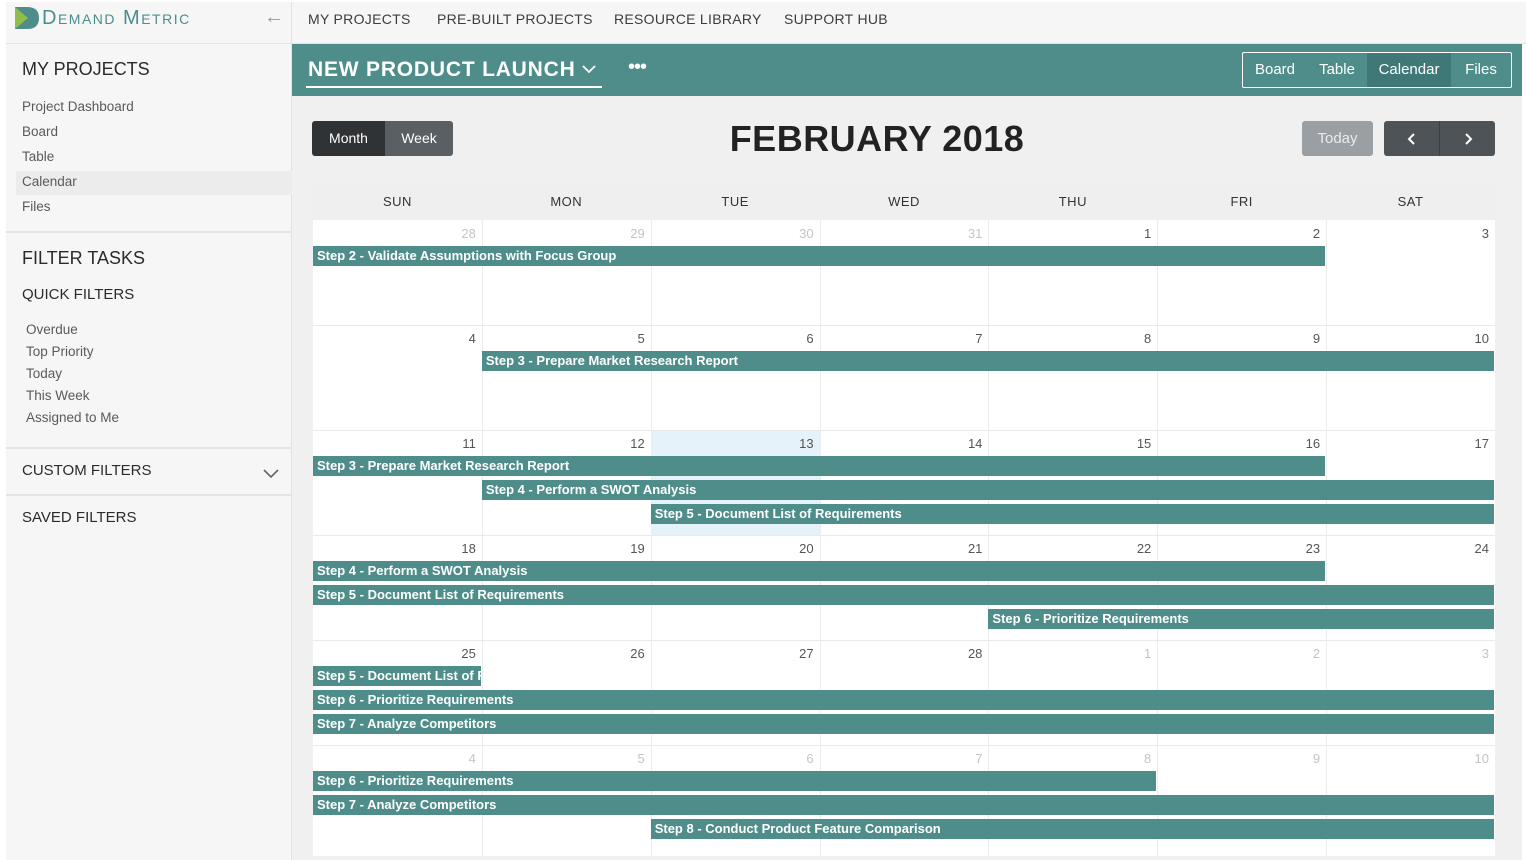 This screenshot has width=1526, height=860. Describe the element at coordinates (1411, 138) in the screenshot. I see `prev-month-button` at that location.